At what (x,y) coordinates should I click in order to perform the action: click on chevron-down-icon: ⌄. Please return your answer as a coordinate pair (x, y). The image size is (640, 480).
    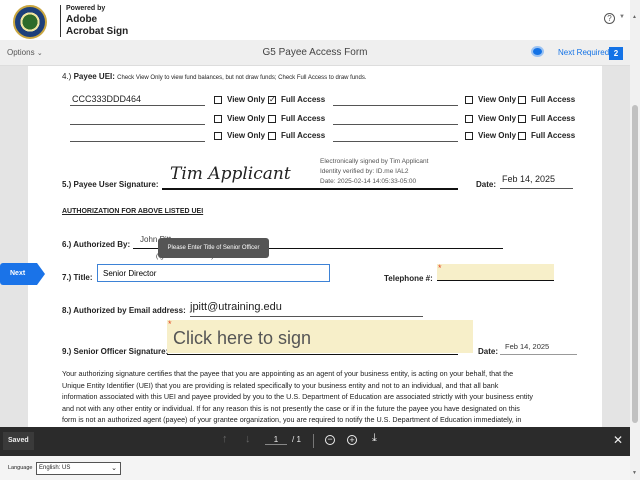
    Looking at the image, I should click on (114, 468).